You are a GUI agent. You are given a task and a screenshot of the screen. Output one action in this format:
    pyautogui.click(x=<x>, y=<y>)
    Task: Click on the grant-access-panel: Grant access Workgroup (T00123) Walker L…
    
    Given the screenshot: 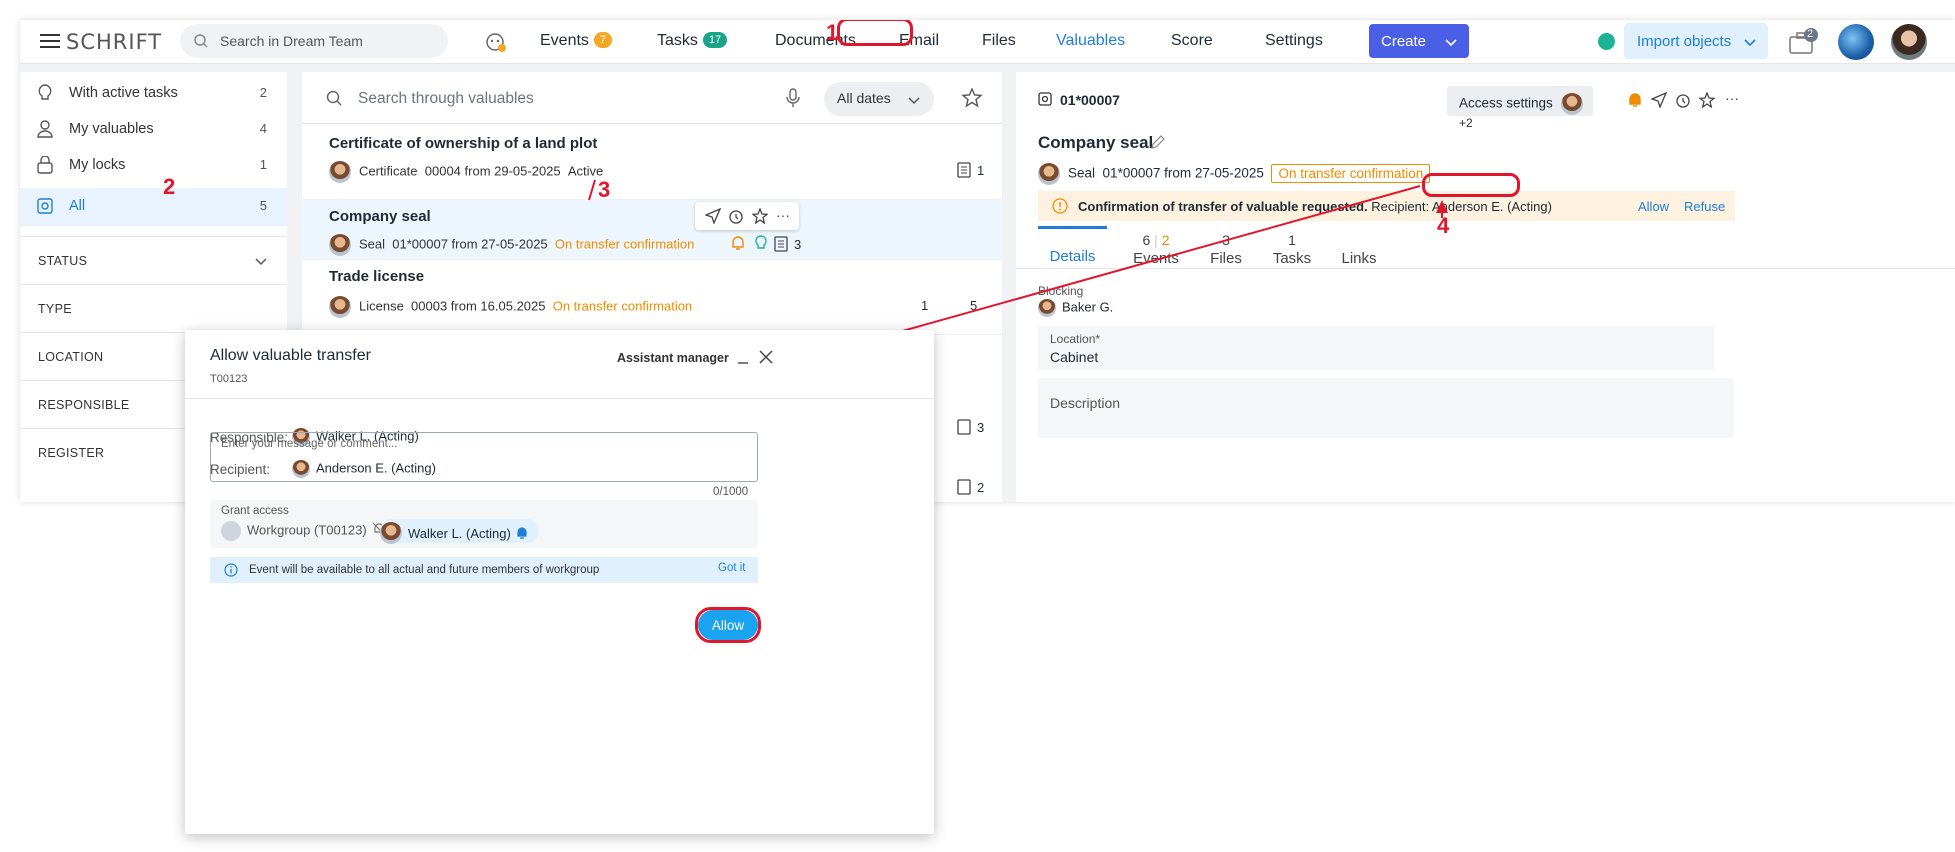 What is the action you would take?
    pyautogui.click(x=484, y=524)
    